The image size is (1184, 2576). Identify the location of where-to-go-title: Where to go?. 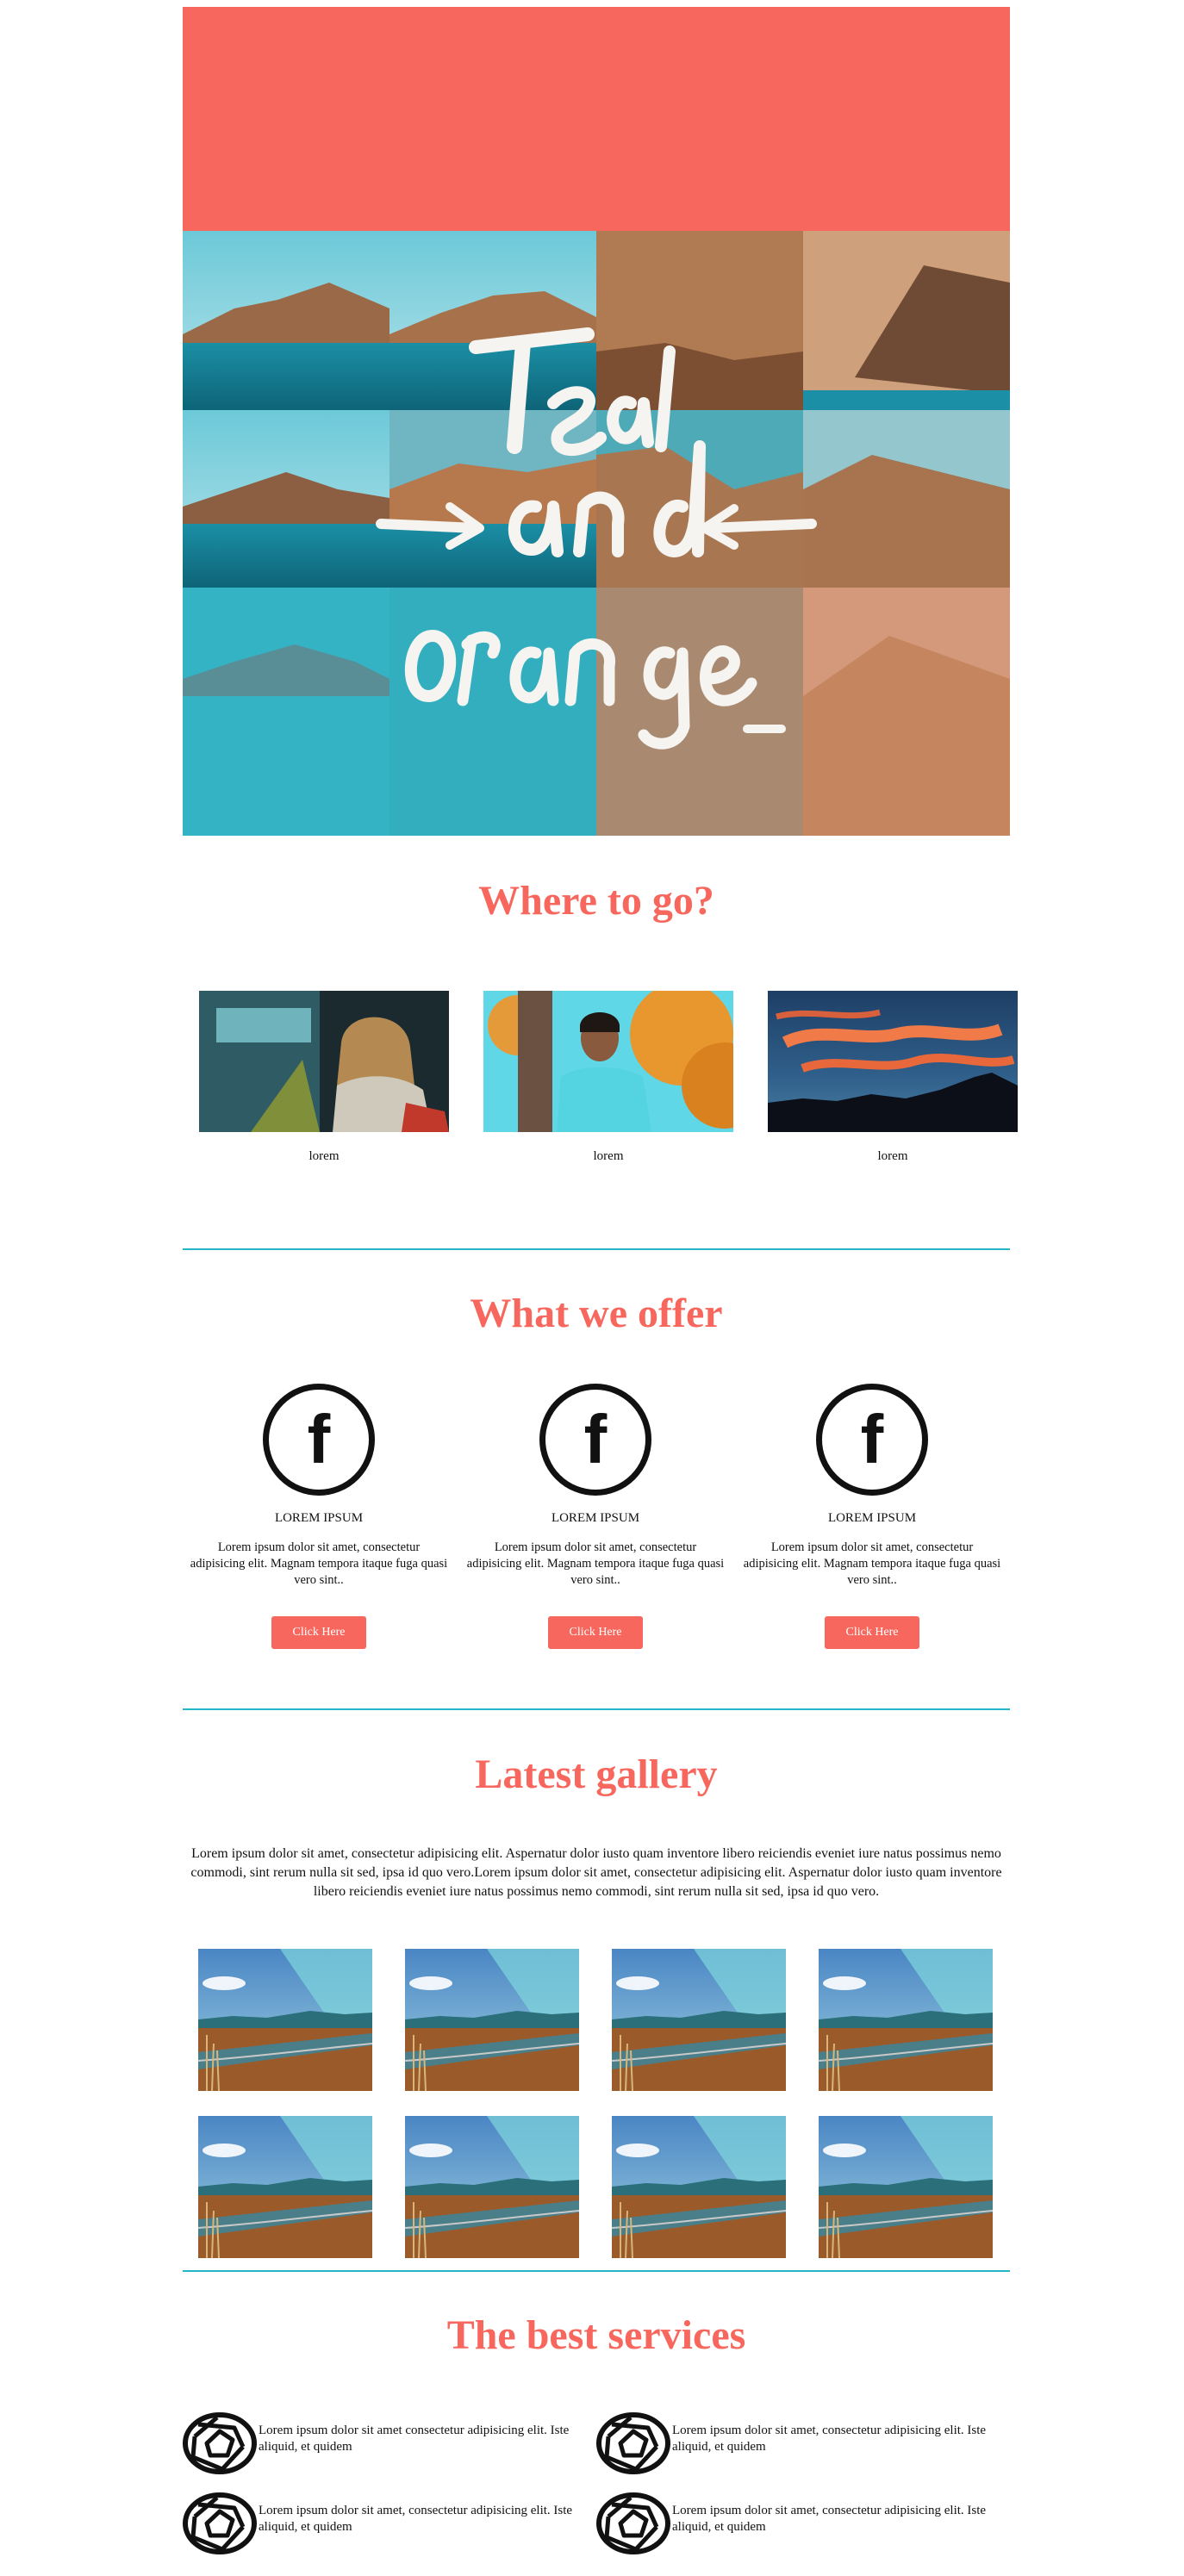
(596, 901).